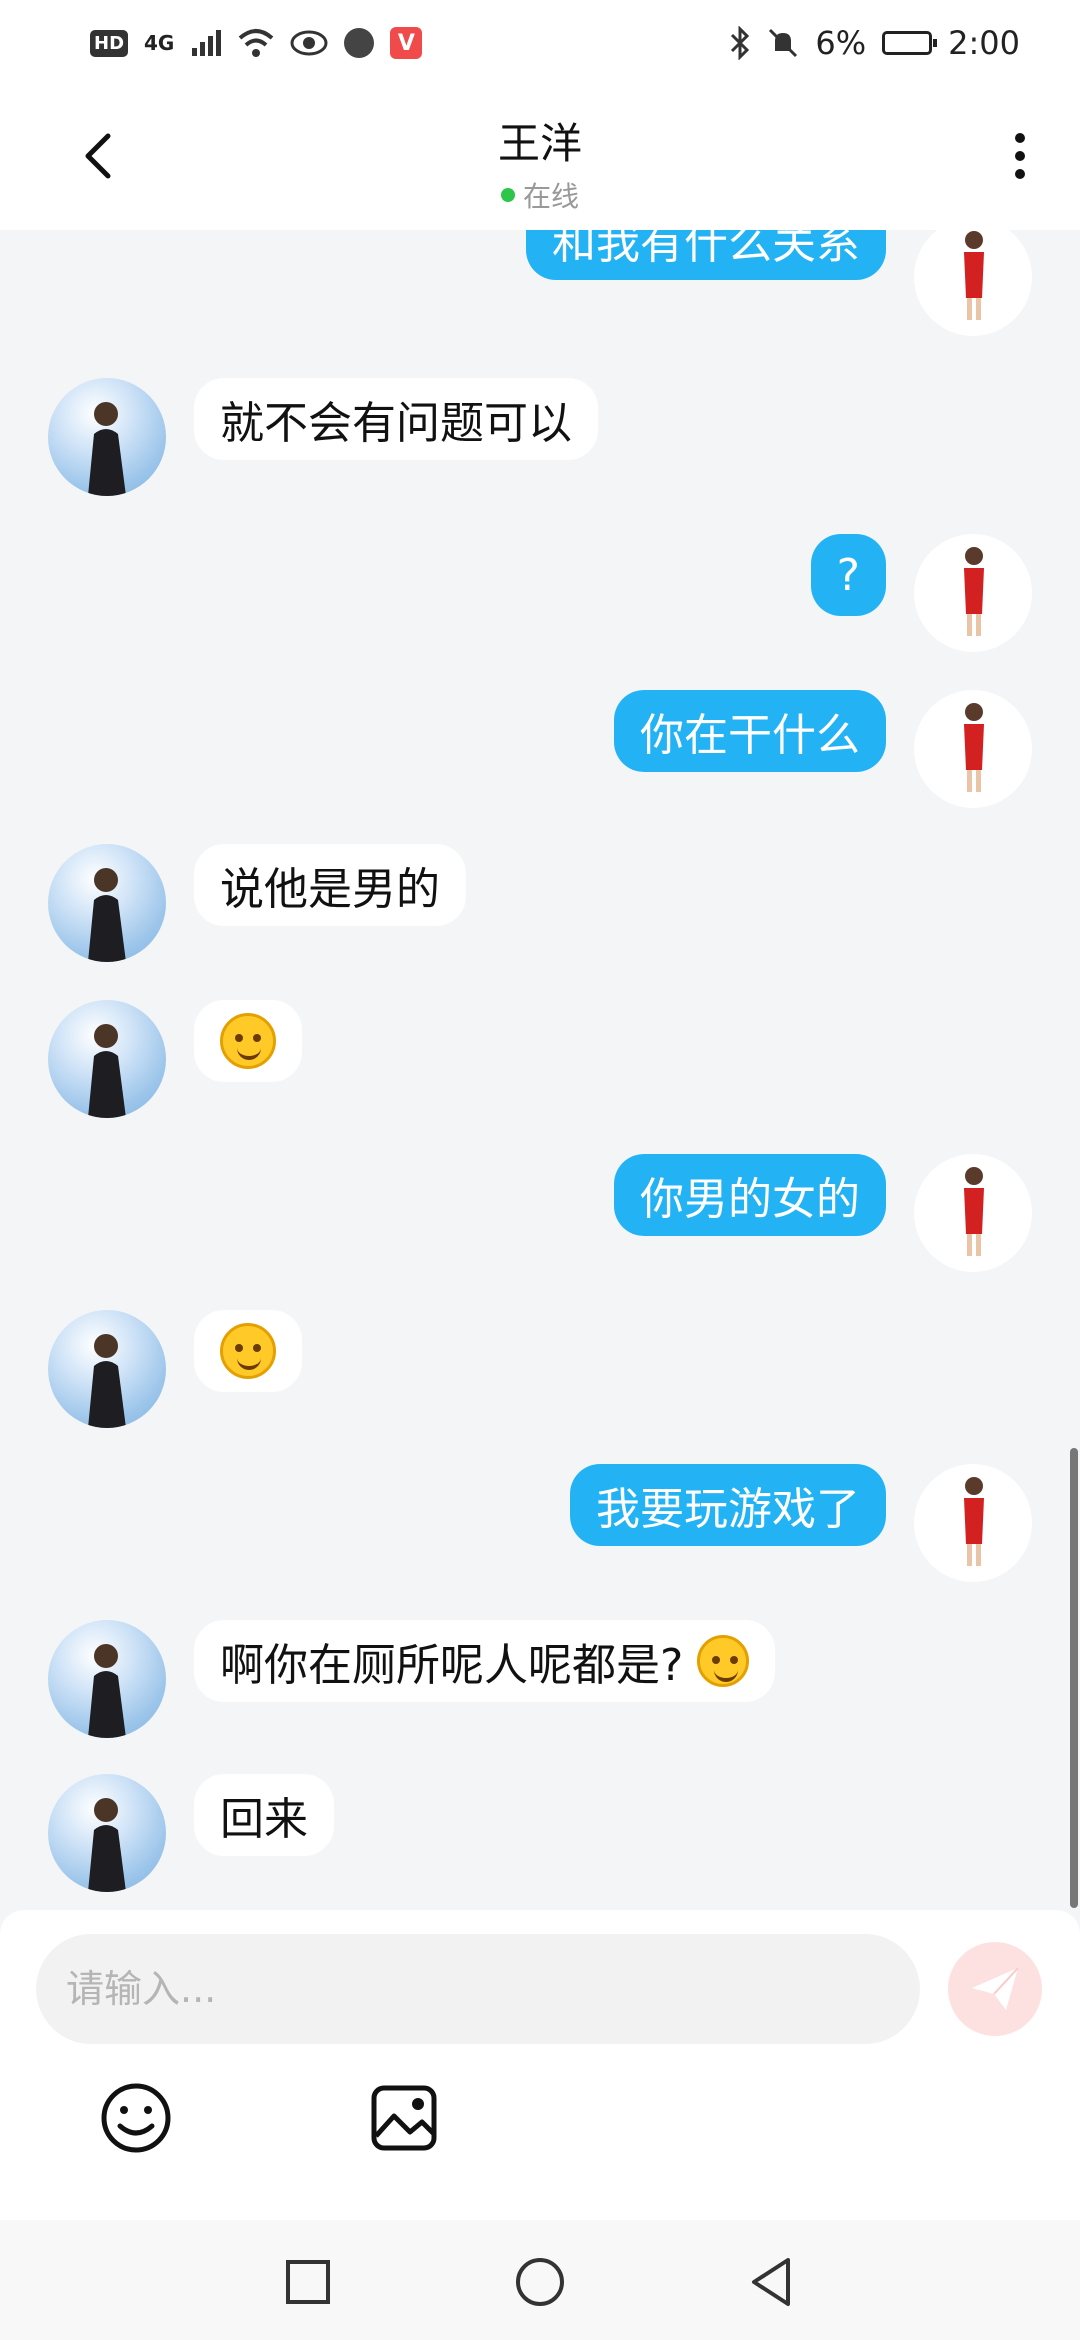  I want to click on title-block: 王洋 在线, so click(540, 162).